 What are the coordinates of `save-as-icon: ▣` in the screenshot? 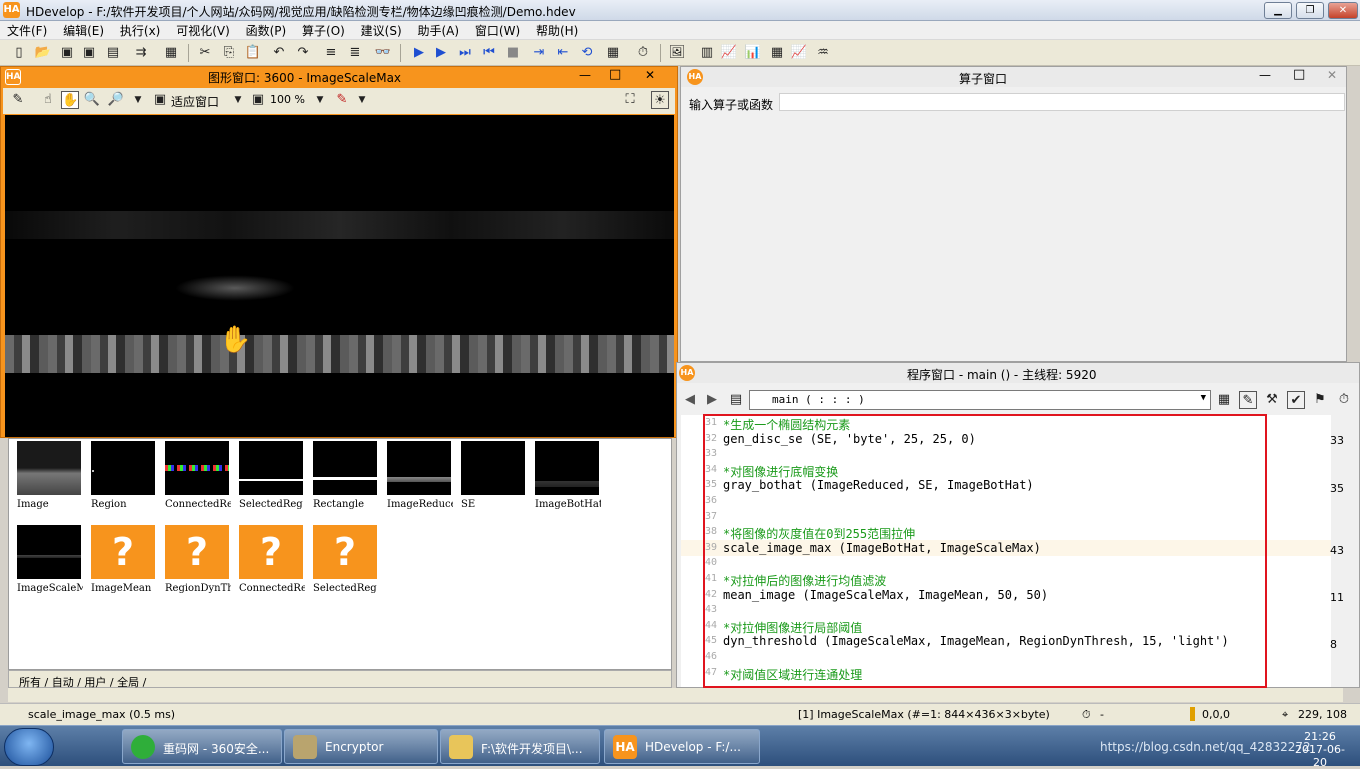 It's located at (89, 53).